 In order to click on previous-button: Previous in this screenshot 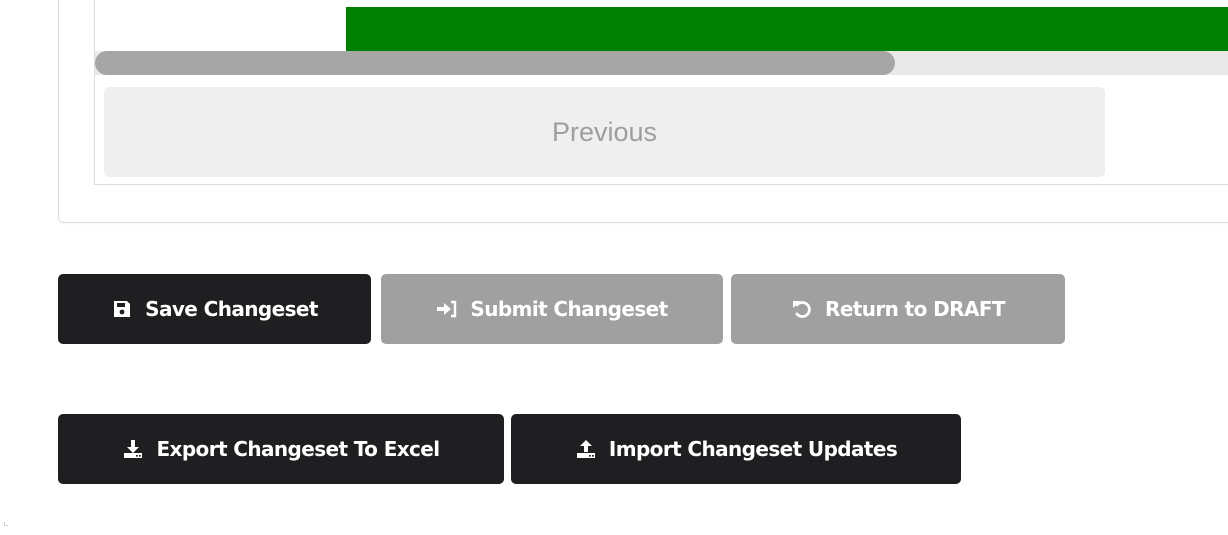, I will do `click(604, 132)`.